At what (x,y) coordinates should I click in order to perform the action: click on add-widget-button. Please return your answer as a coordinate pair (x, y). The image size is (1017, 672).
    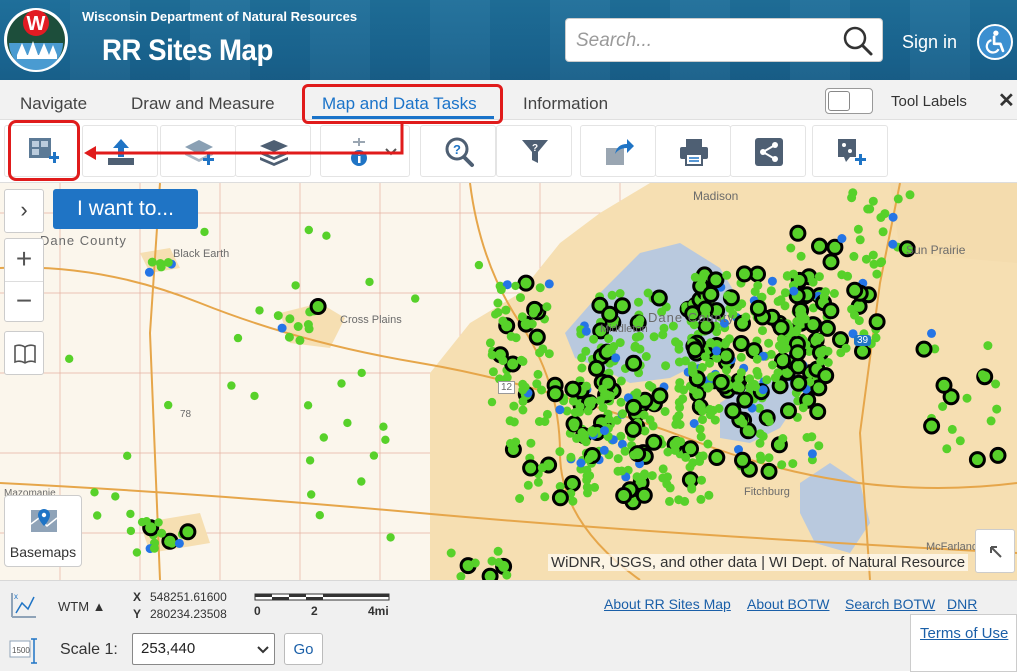
    Looking at the image, I should click on (850, 151).